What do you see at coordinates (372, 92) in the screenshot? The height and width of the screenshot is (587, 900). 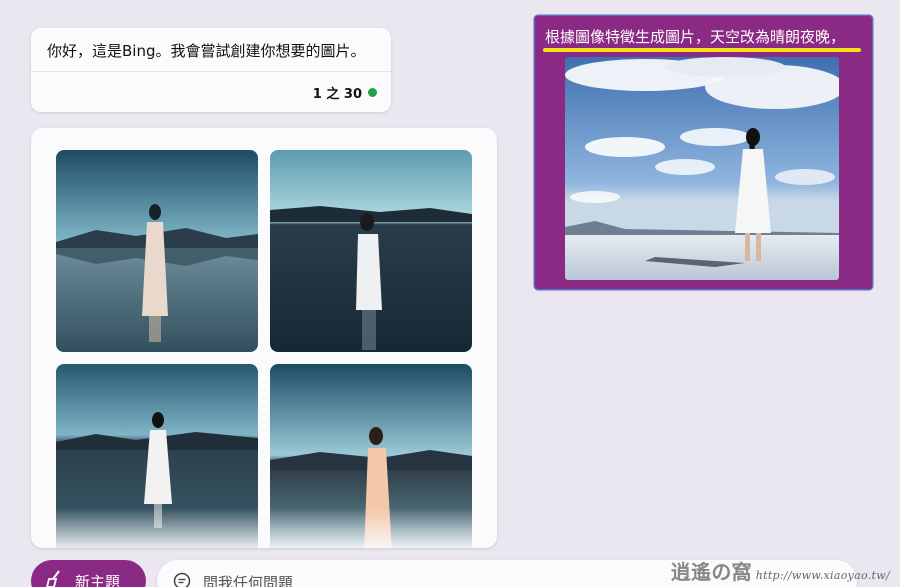 I see `status-dot-icon` at bounding box center [372, 92].